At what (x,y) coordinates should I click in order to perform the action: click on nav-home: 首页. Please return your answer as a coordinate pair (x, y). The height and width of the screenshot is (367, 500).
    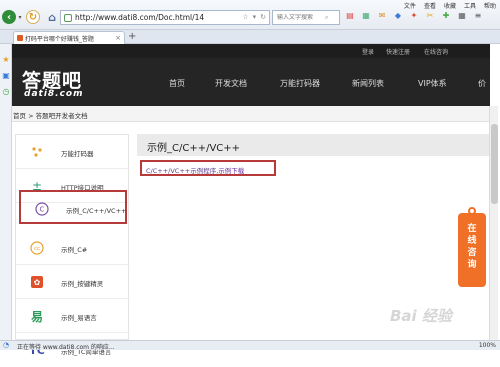
    Looking at the image, I should click on (177, 83).